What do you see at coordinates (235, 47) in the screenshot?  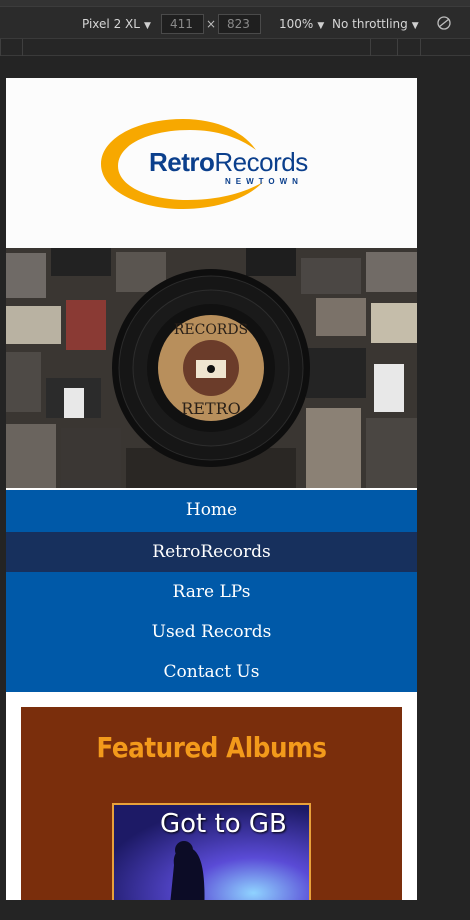 I see `media-query-ruler` at bounding box center [235, 47].